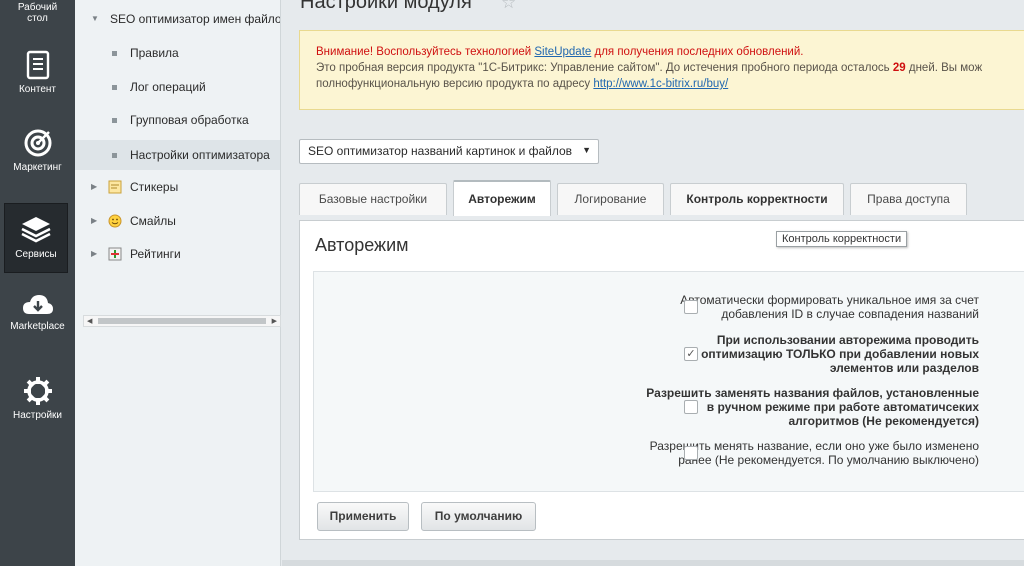 The width and height of the screenshot is (1024, 566). Describe the element at coordinates (177, 221) in the screenshot. I see `tree-item-smileys: ▶ Смайлы` at that location.